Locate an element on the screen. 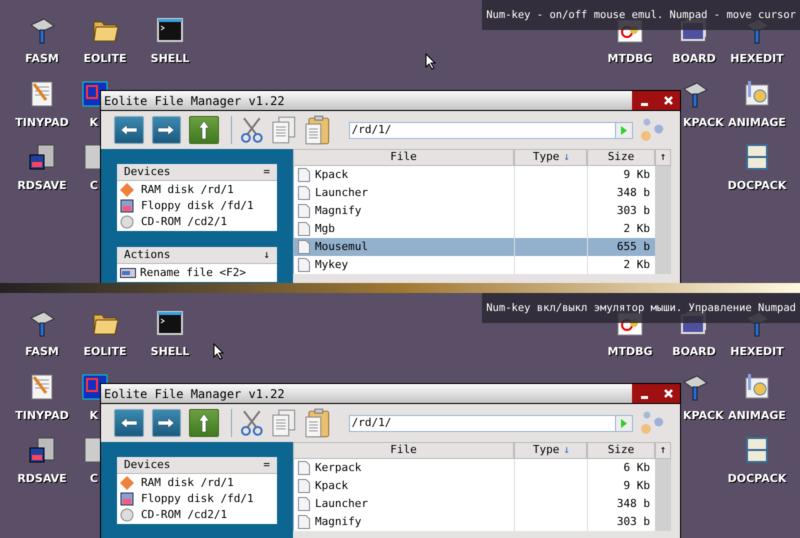 Image resolution: width=800 pixels, height=538 pixels. file-name: Launcher is located at coordinates (341, 192).